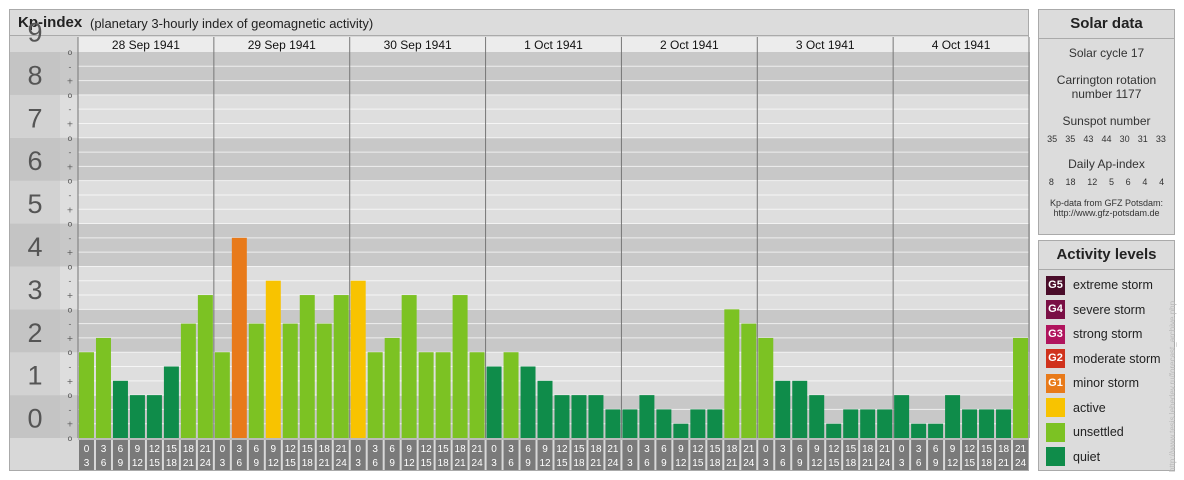 This screenshot has width=1184, height=480. I want to click on y-tick-label: 5, so click(34, 204).